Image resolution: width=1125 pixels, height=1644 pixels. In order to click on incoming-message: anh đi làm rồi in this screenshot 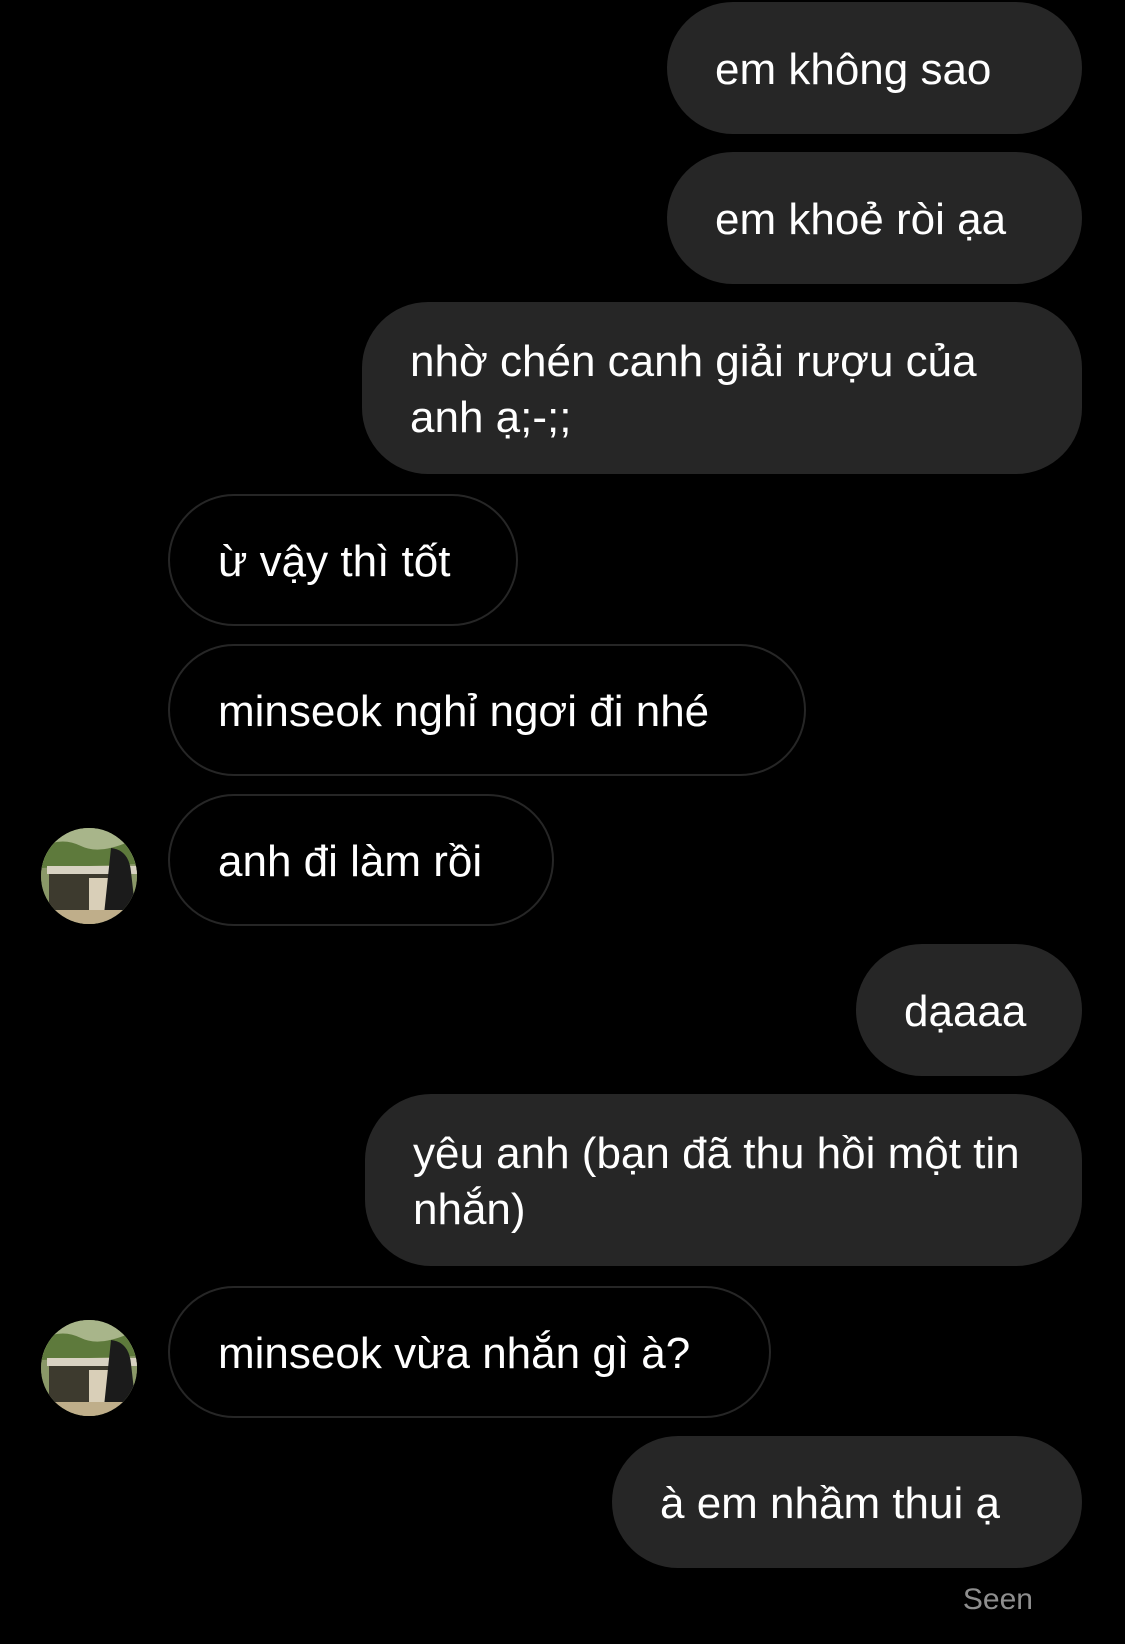, I will do `click(361, 860)`.